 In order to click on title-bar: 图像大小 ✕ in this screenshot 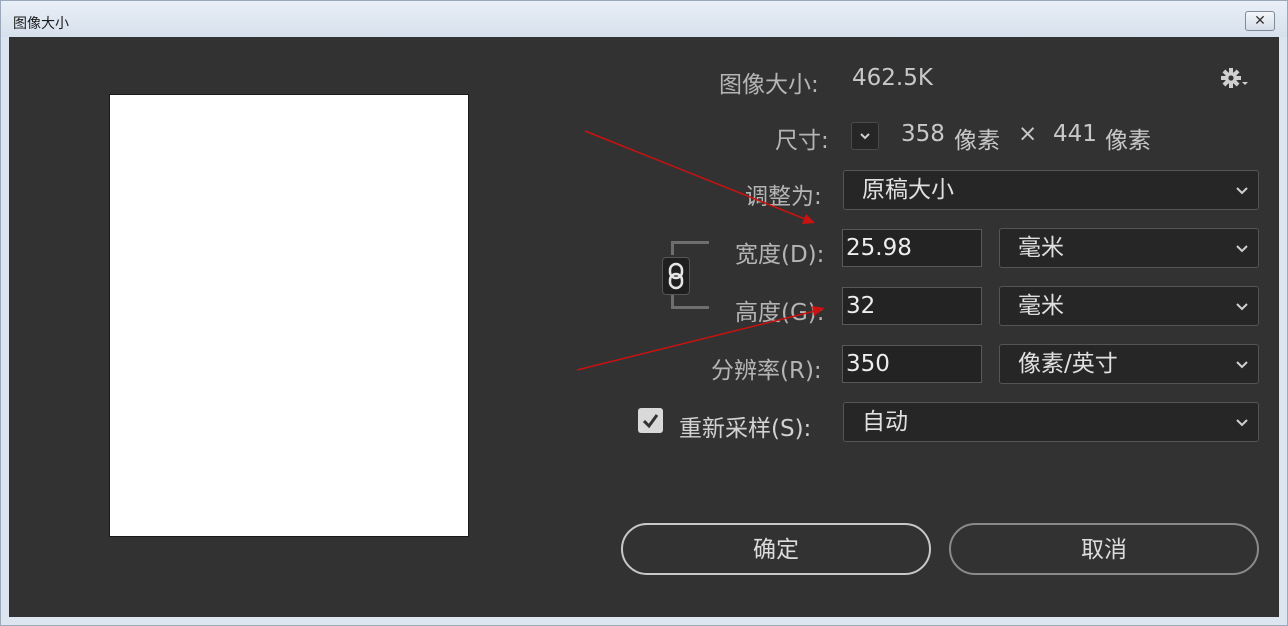, I will do `click(644, 19)`.